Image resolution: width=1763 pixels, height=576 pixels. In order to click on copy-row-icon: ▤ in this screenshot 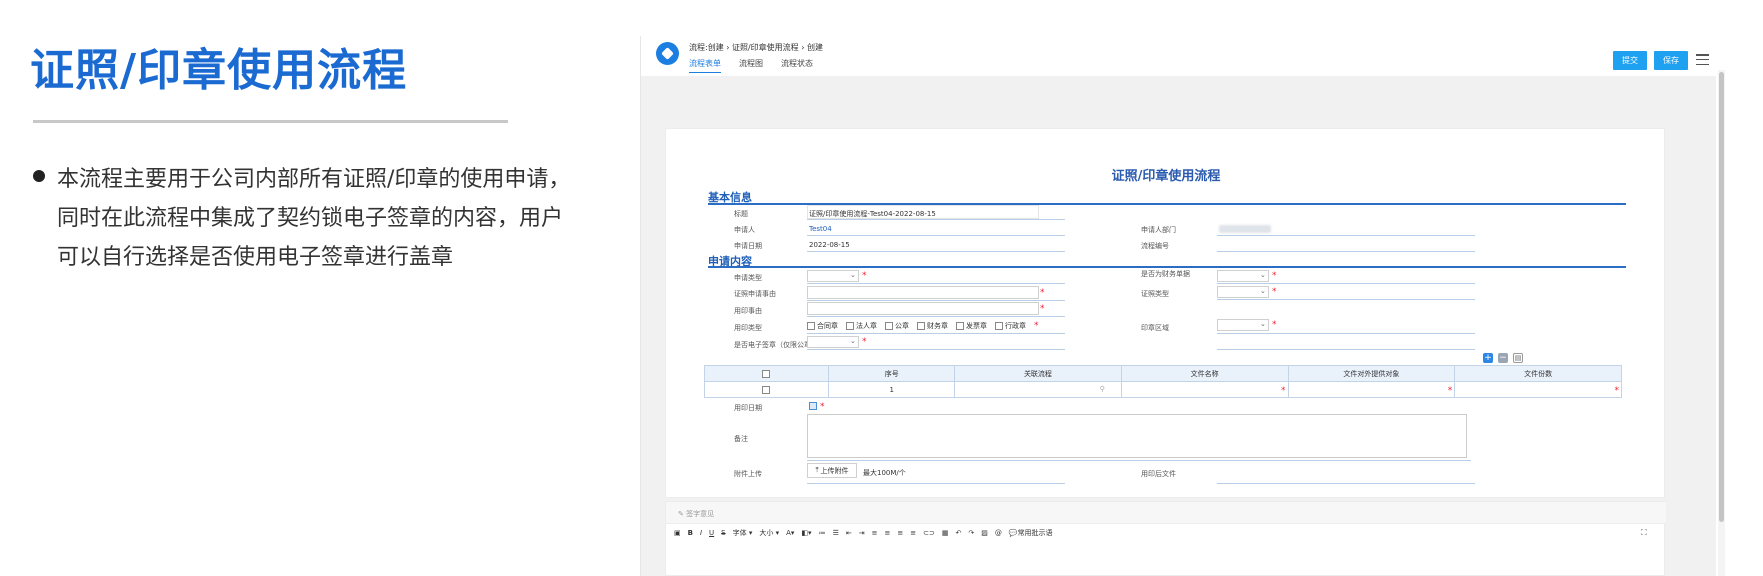, I will do `click(1518, 358)`.